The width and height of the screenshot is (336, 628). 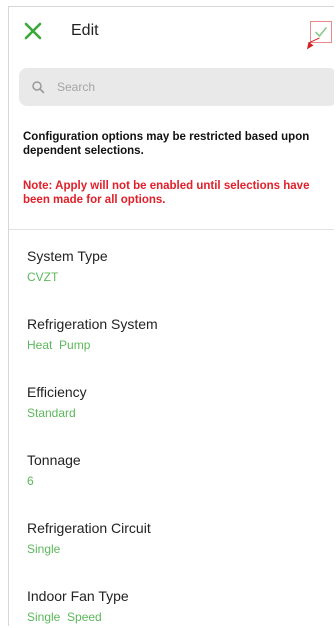 What do you see at coordinates (321, 32) in the screenshot?
I see `check-icon` at bounding box center [321, 32].